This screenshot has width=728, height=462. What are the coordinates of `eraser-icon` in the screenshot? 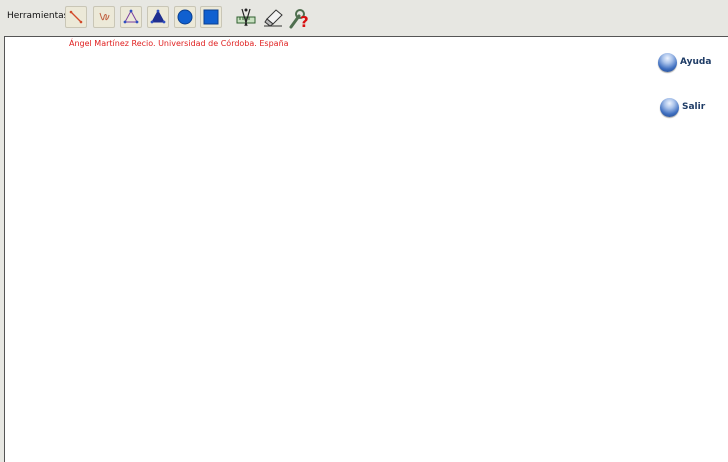 It's located at (273, 18).